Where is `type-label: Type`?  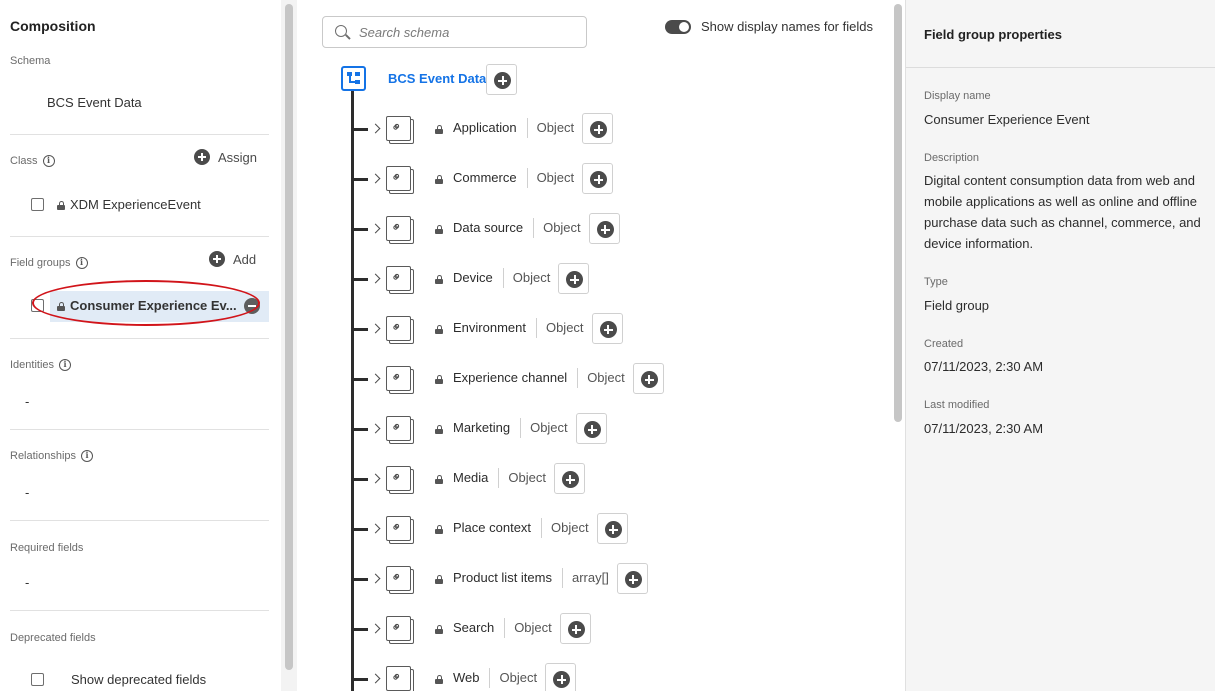 type-label: Type is located at coordinates (936, 282).